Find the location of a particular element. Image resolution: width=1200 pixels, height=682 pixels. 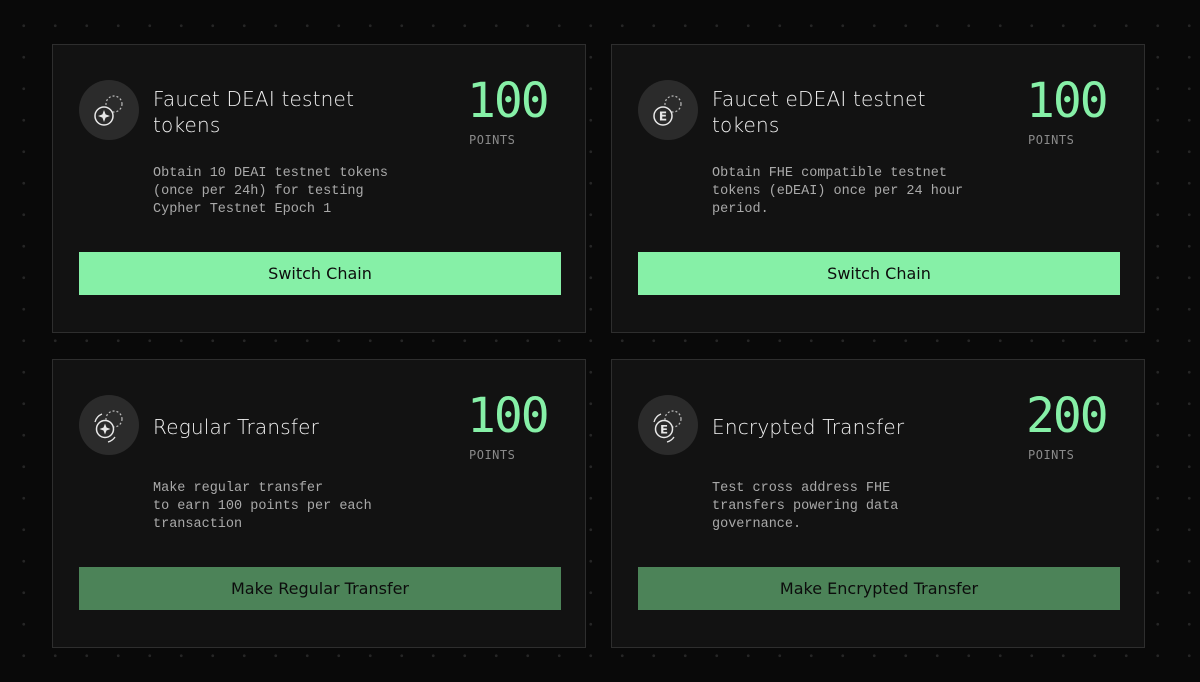

edeai-token-icon: E is located at coordinates (668, 110).